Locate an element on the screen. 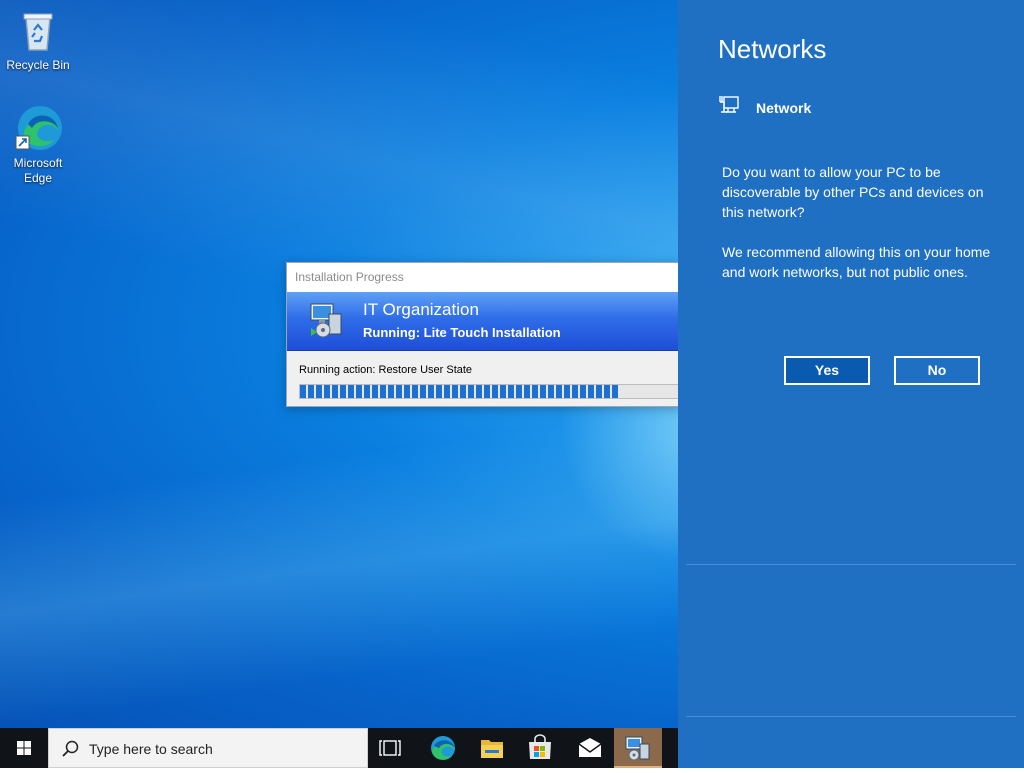 The height and width of the screenshot is (773, 1024). windows-logo-icon is located at coordinates (24, 748).